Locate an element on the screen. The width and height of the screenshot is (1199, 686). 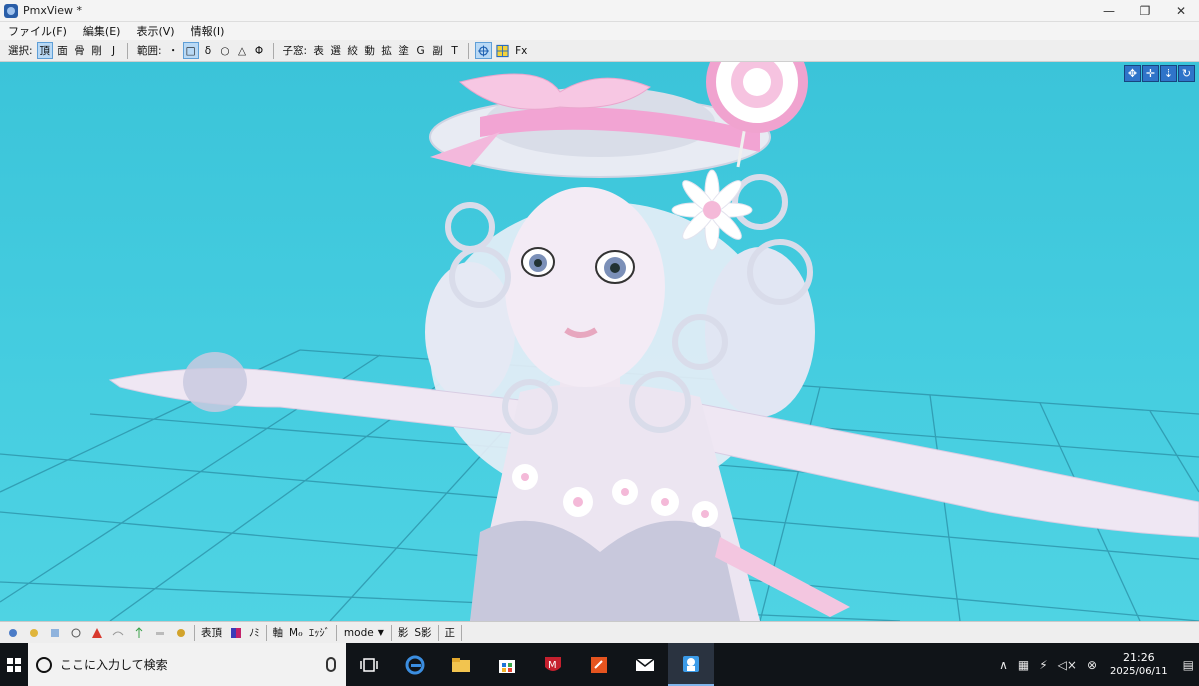
child-filter-button: 絞 is located at coordinates (352, 50).